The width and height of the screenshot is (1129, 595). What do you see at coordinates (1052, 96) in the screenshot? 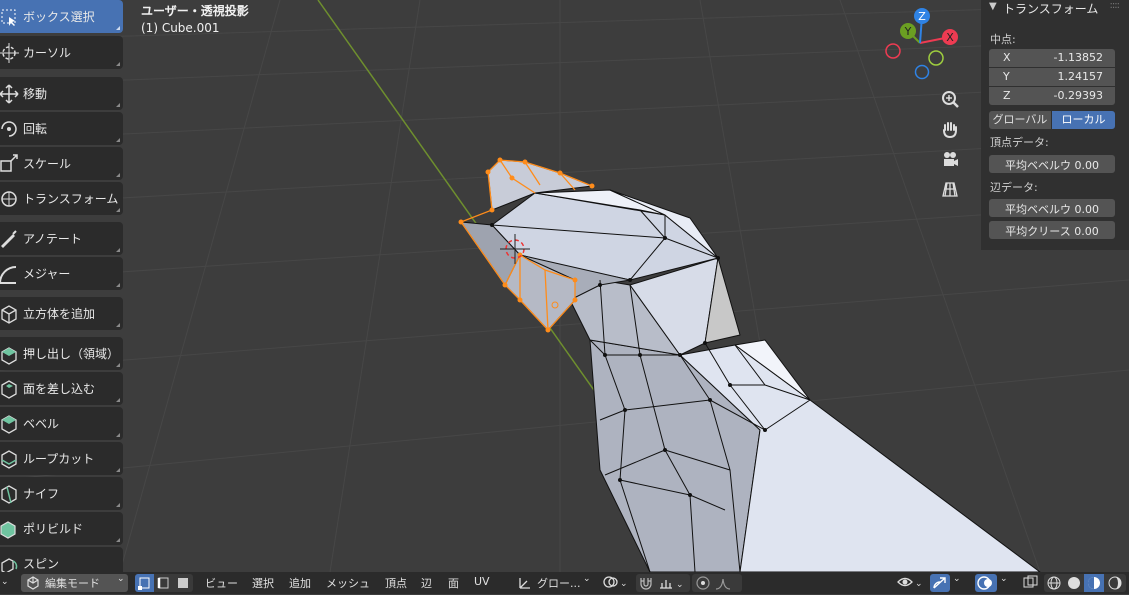
I see `z-field: Z -0.29393` at bounding box center [1052, 96].